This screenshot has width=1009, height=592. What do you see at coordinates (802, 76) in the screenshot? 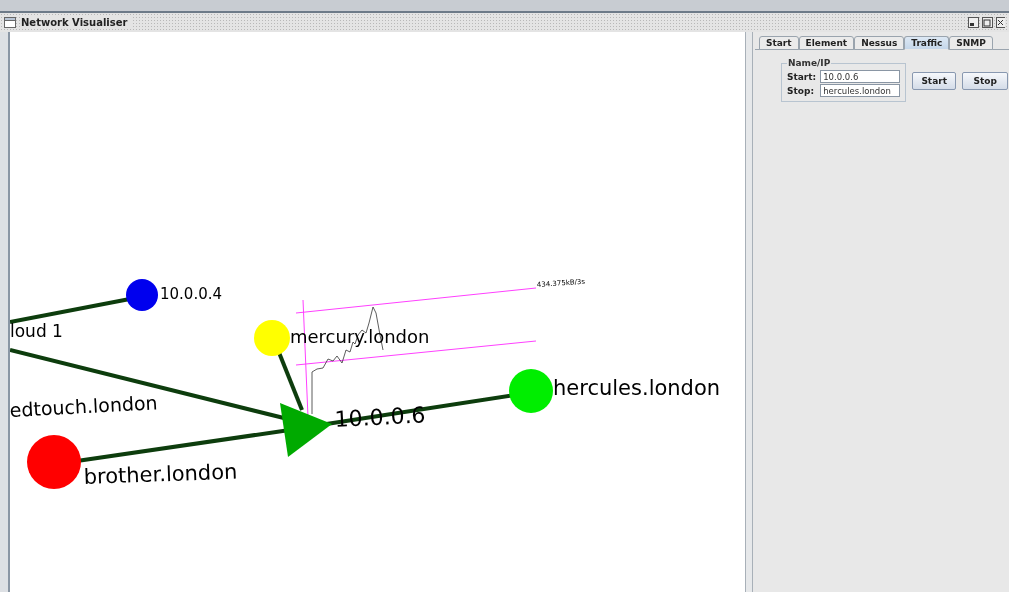
I see `field-label: Start:` at bounding box center [802, 76].